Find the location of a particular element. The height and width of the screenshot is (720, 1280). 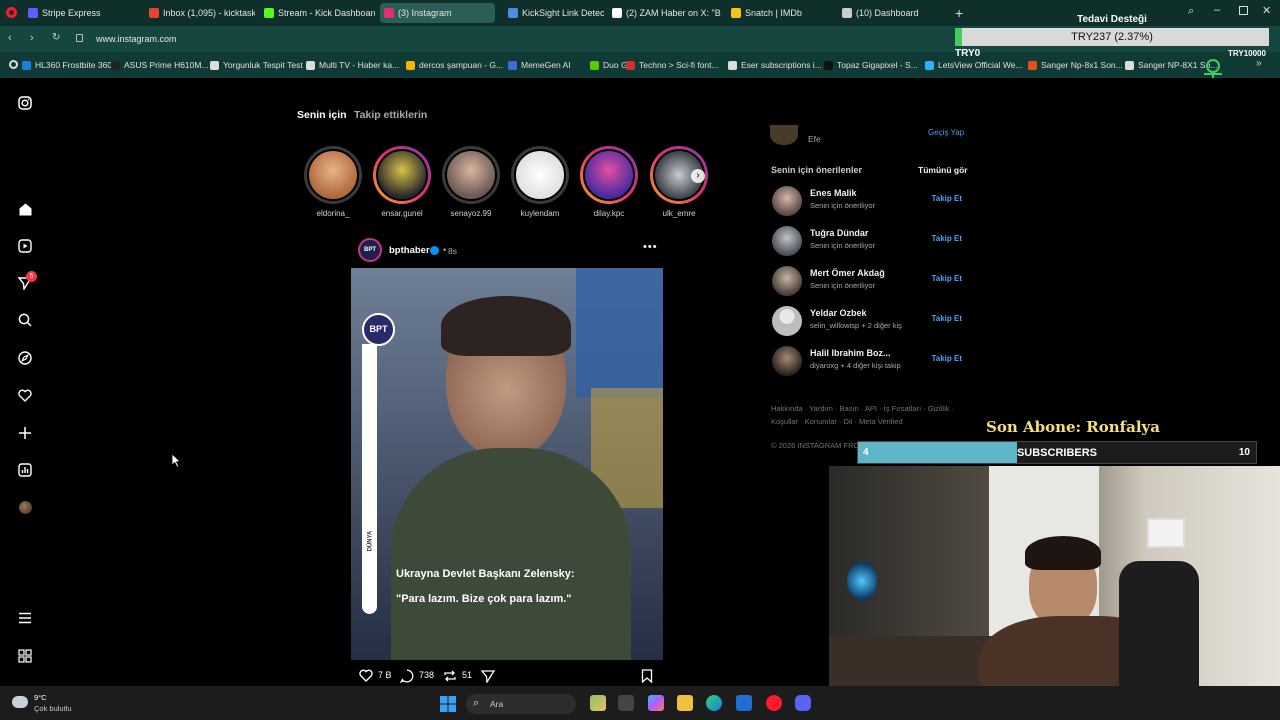

home-icon is located at coordinates (25, 209).